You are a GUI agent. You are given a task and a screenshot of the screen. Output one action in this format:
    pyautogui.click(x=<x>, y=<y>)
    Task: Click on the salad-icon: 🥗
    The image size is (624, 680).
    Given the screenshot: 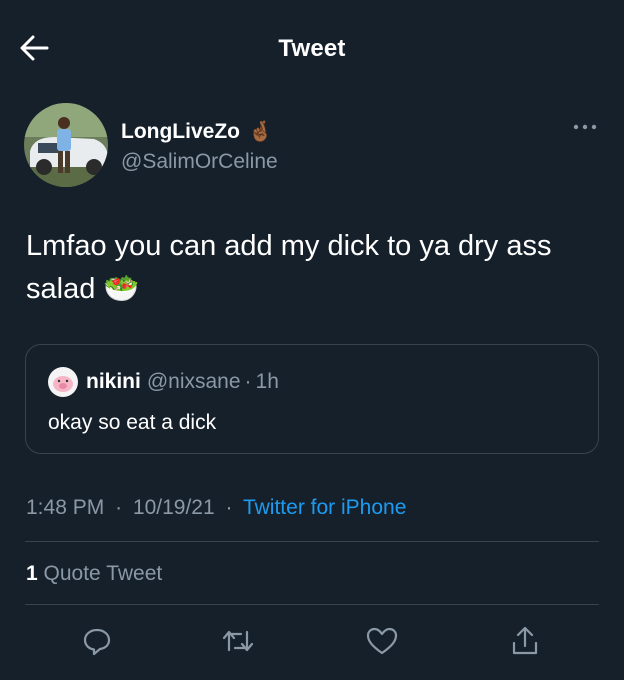 What is the action you would take?
    pyautogui.click(x=121, y=289)
    